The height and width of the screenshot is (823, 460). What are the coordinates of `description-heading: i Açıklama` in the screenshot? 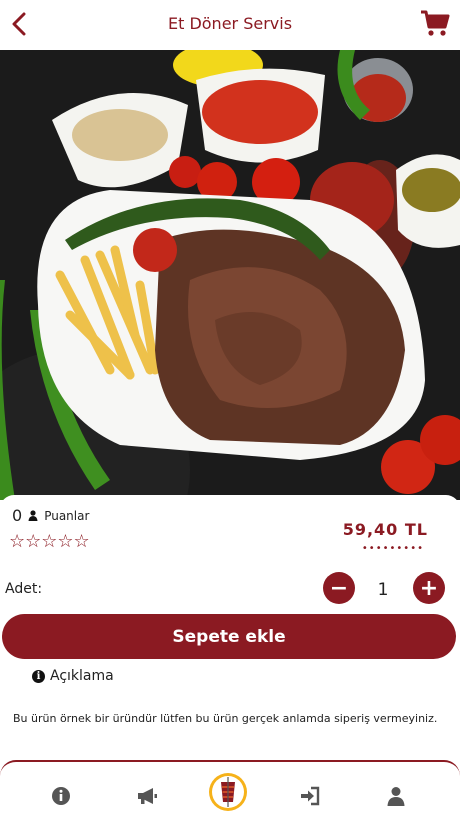 It's located at (73, 676).